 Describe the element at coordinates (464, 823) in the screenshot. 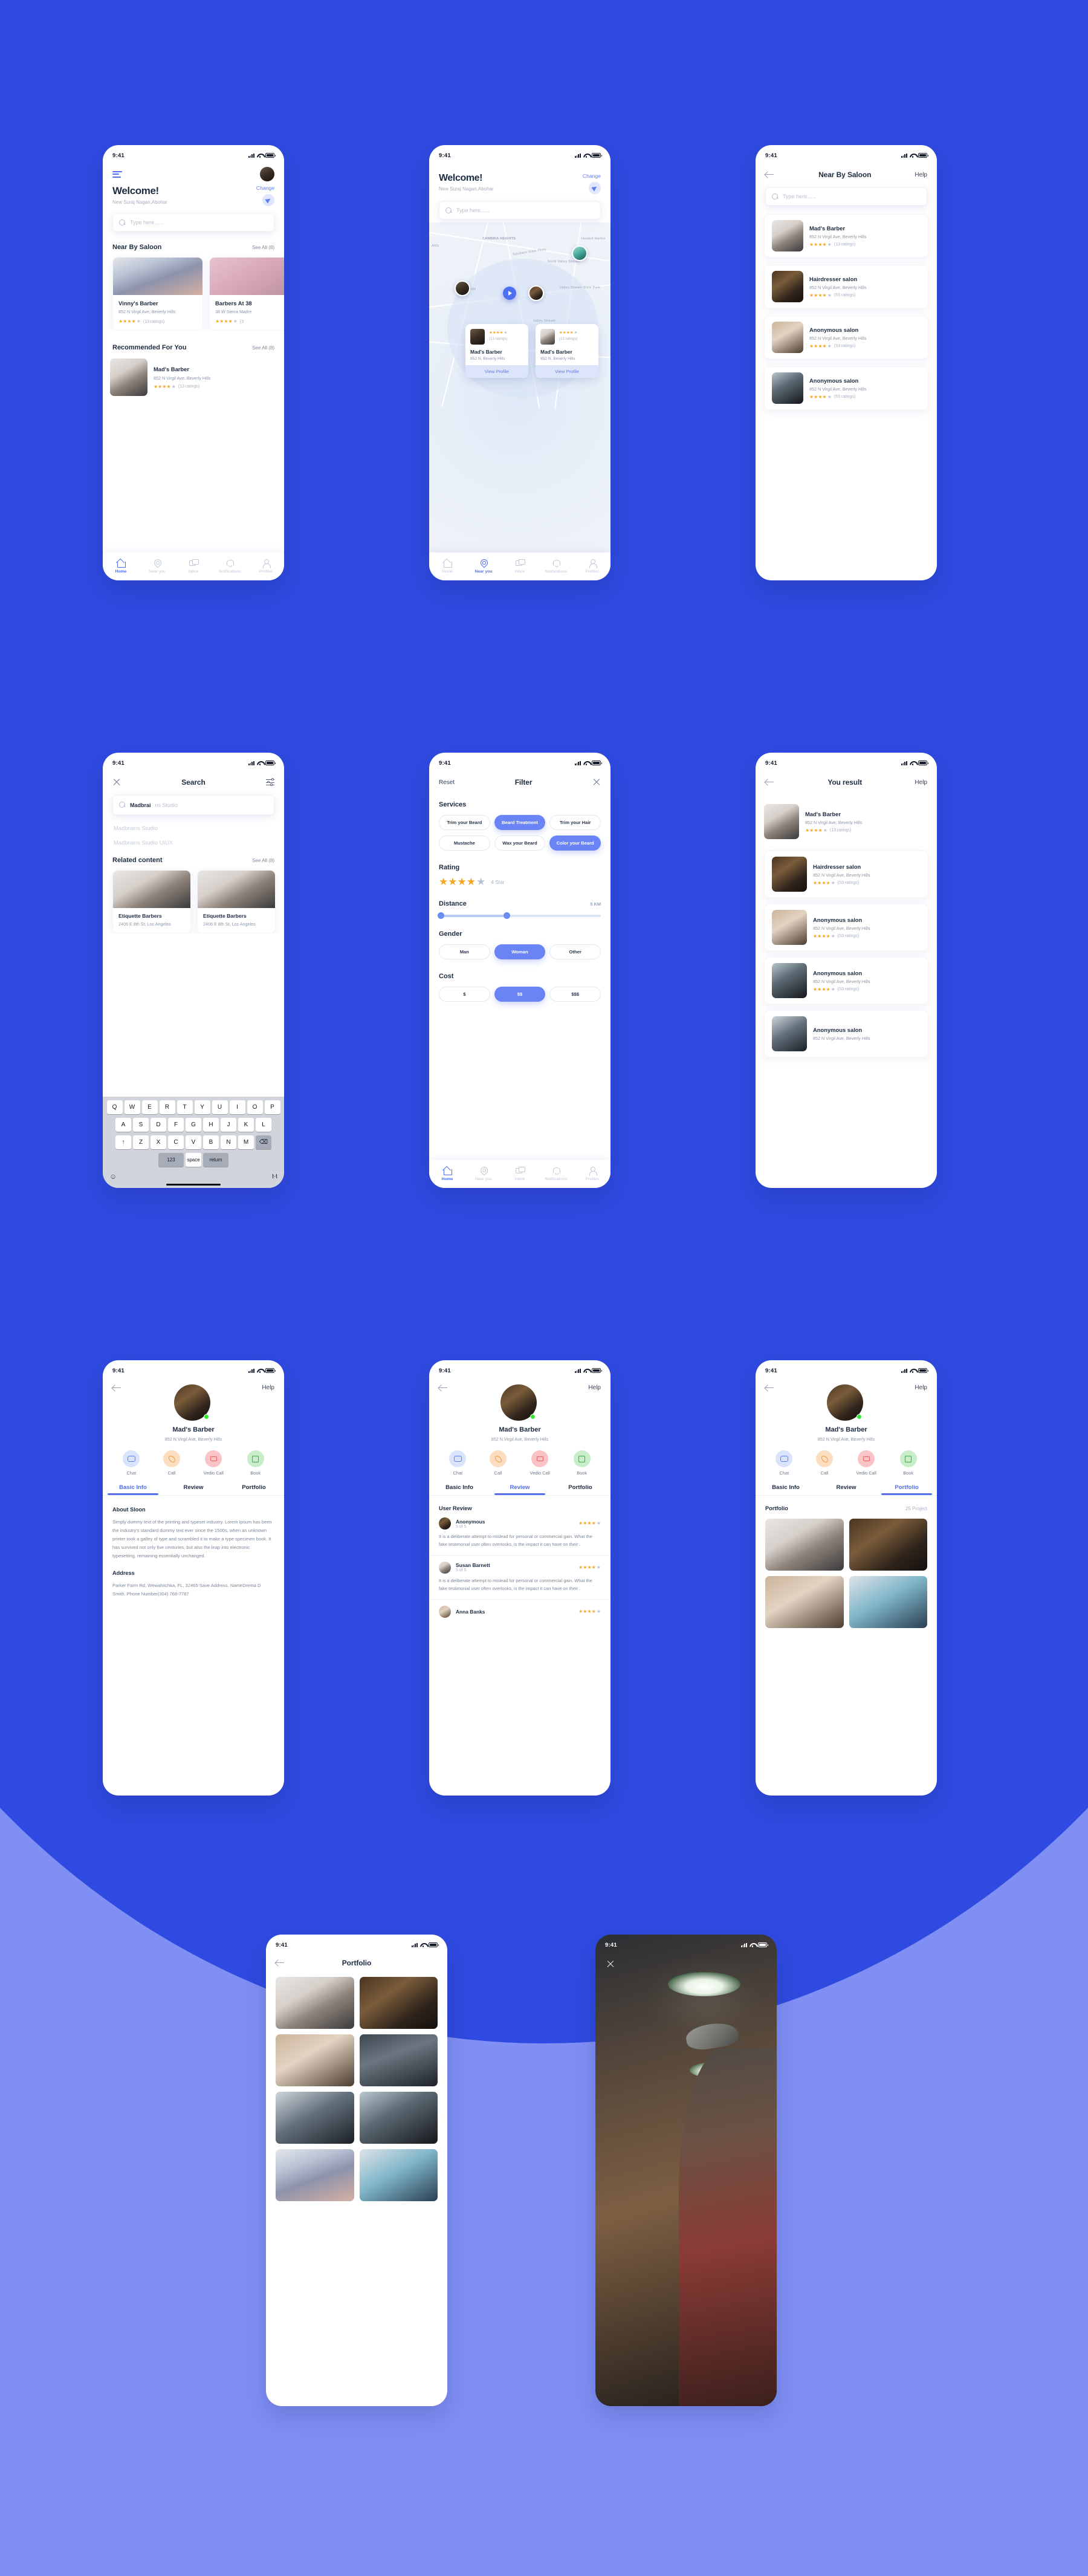

I see `service-chip: Trim your Beard` at that location.